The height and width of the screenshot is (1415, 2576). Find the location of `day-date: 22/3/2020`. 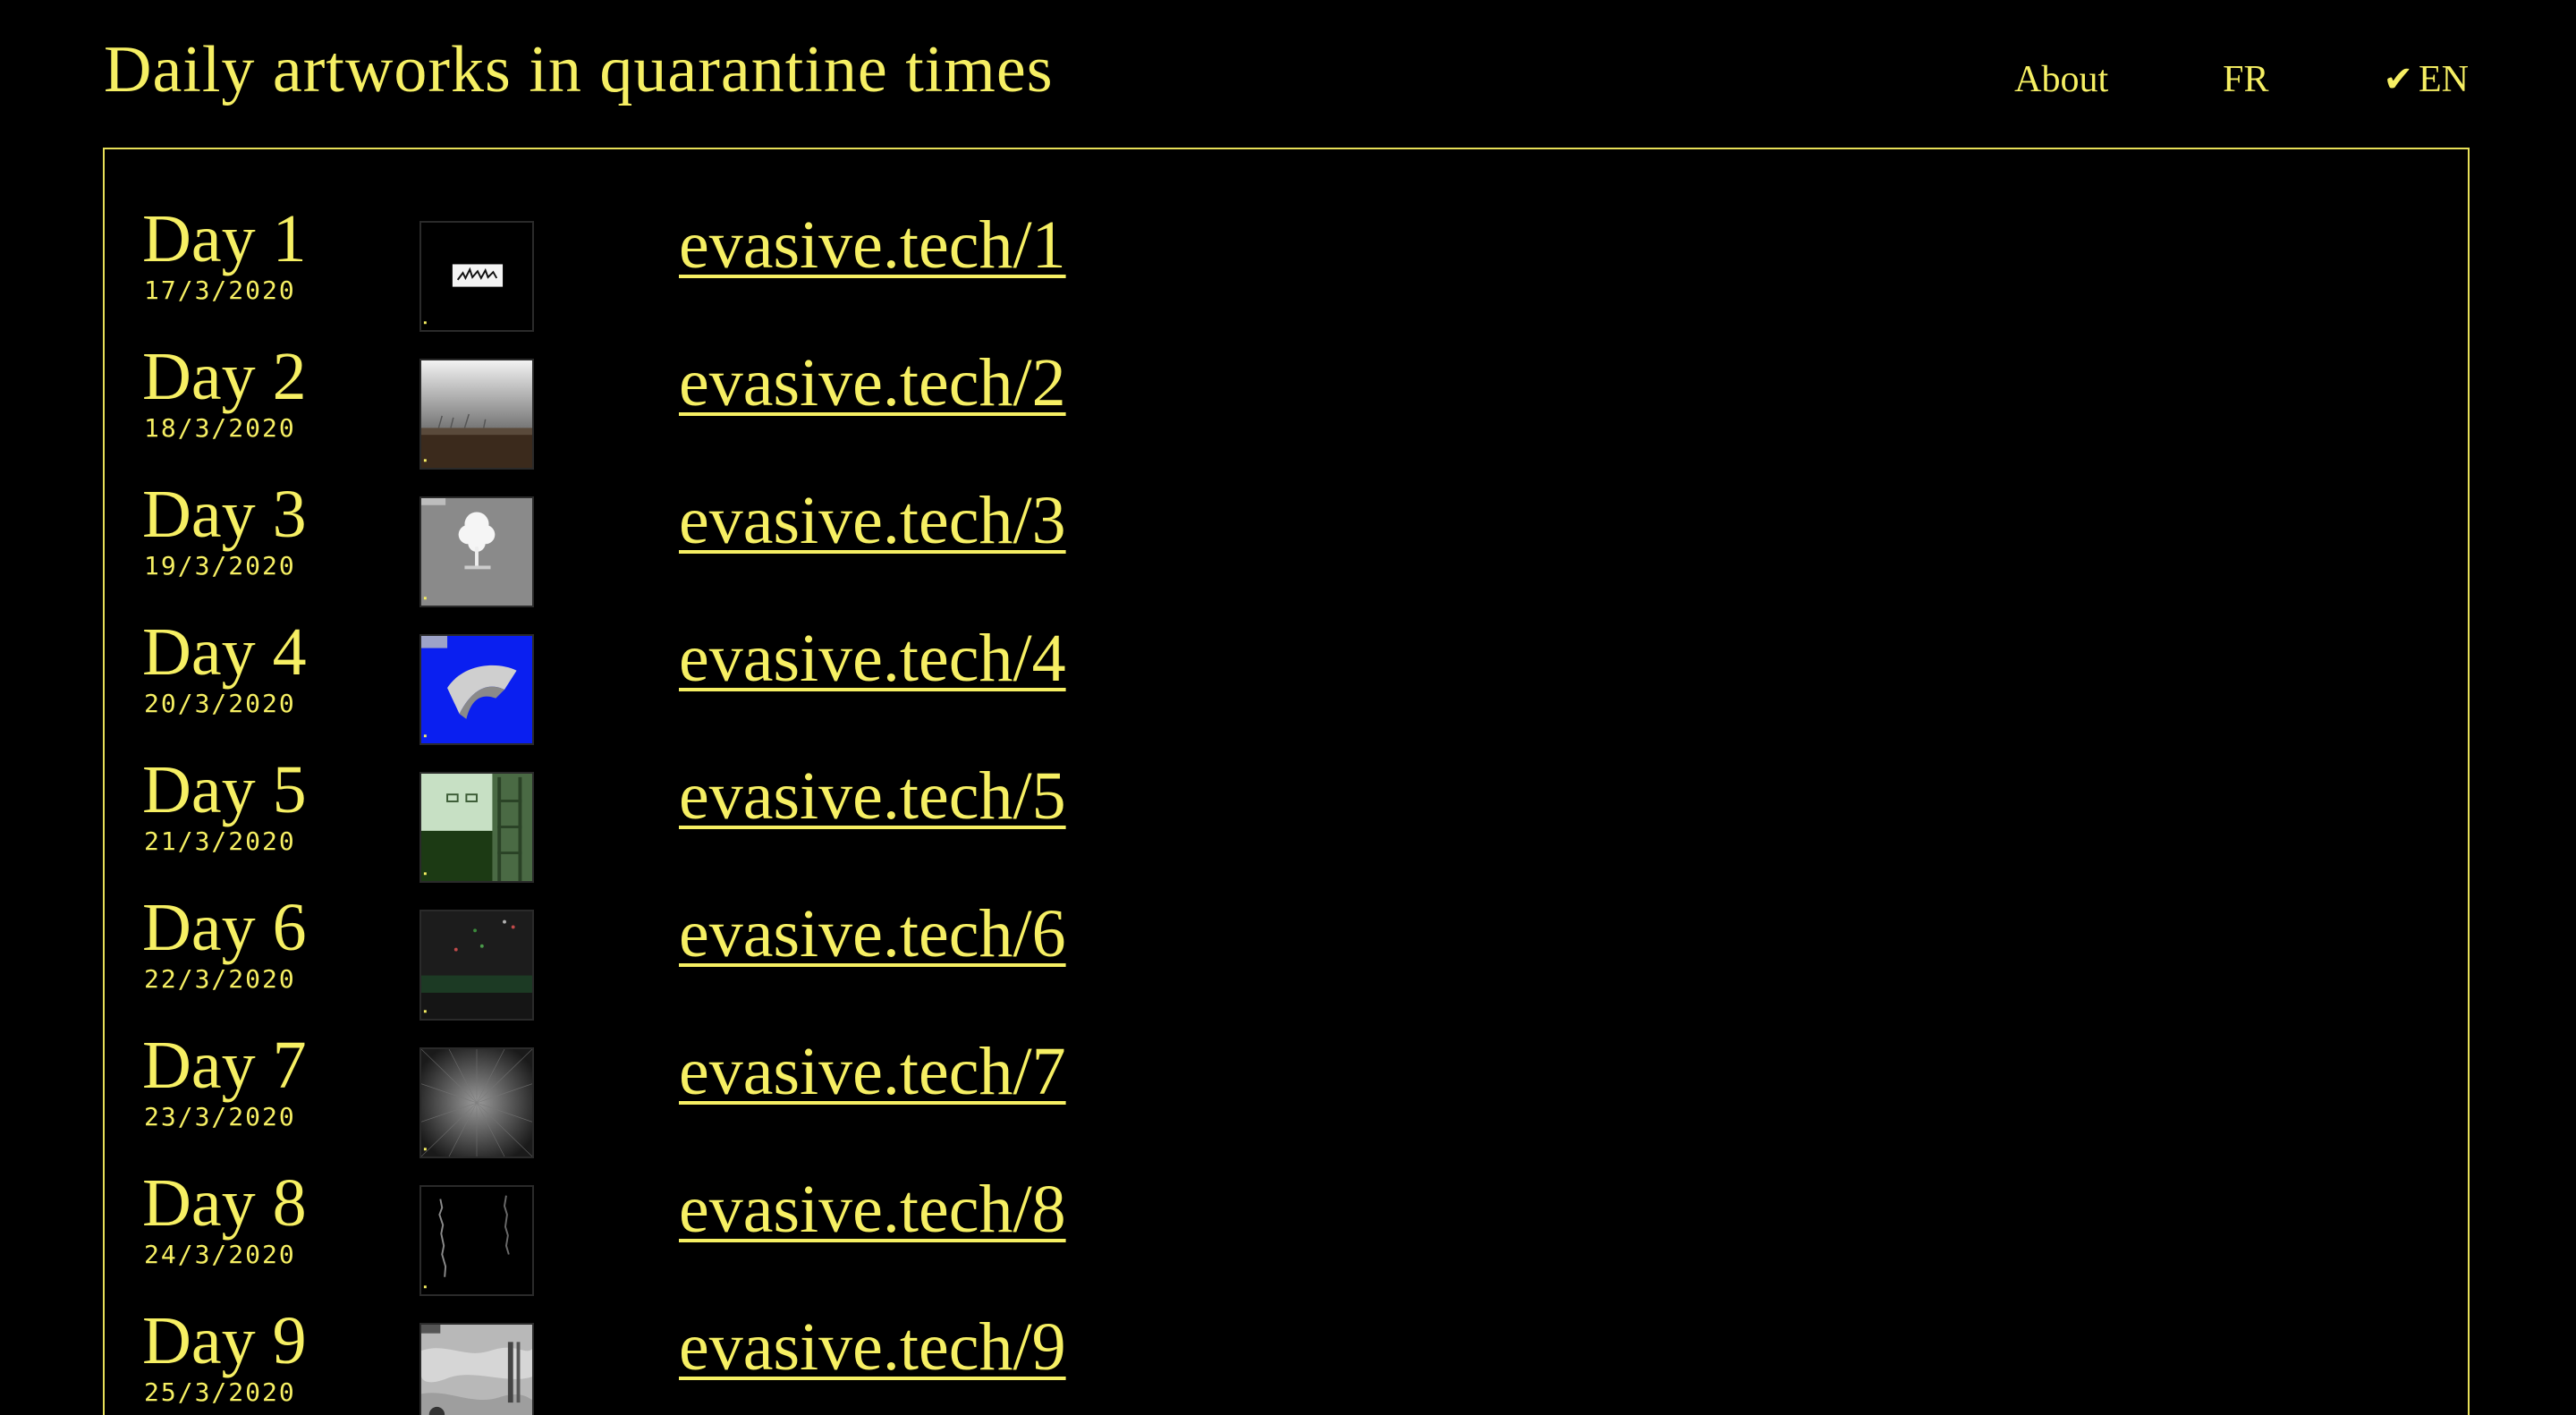

day-date: 22/3/2020 is located at coordinates (220, 979).